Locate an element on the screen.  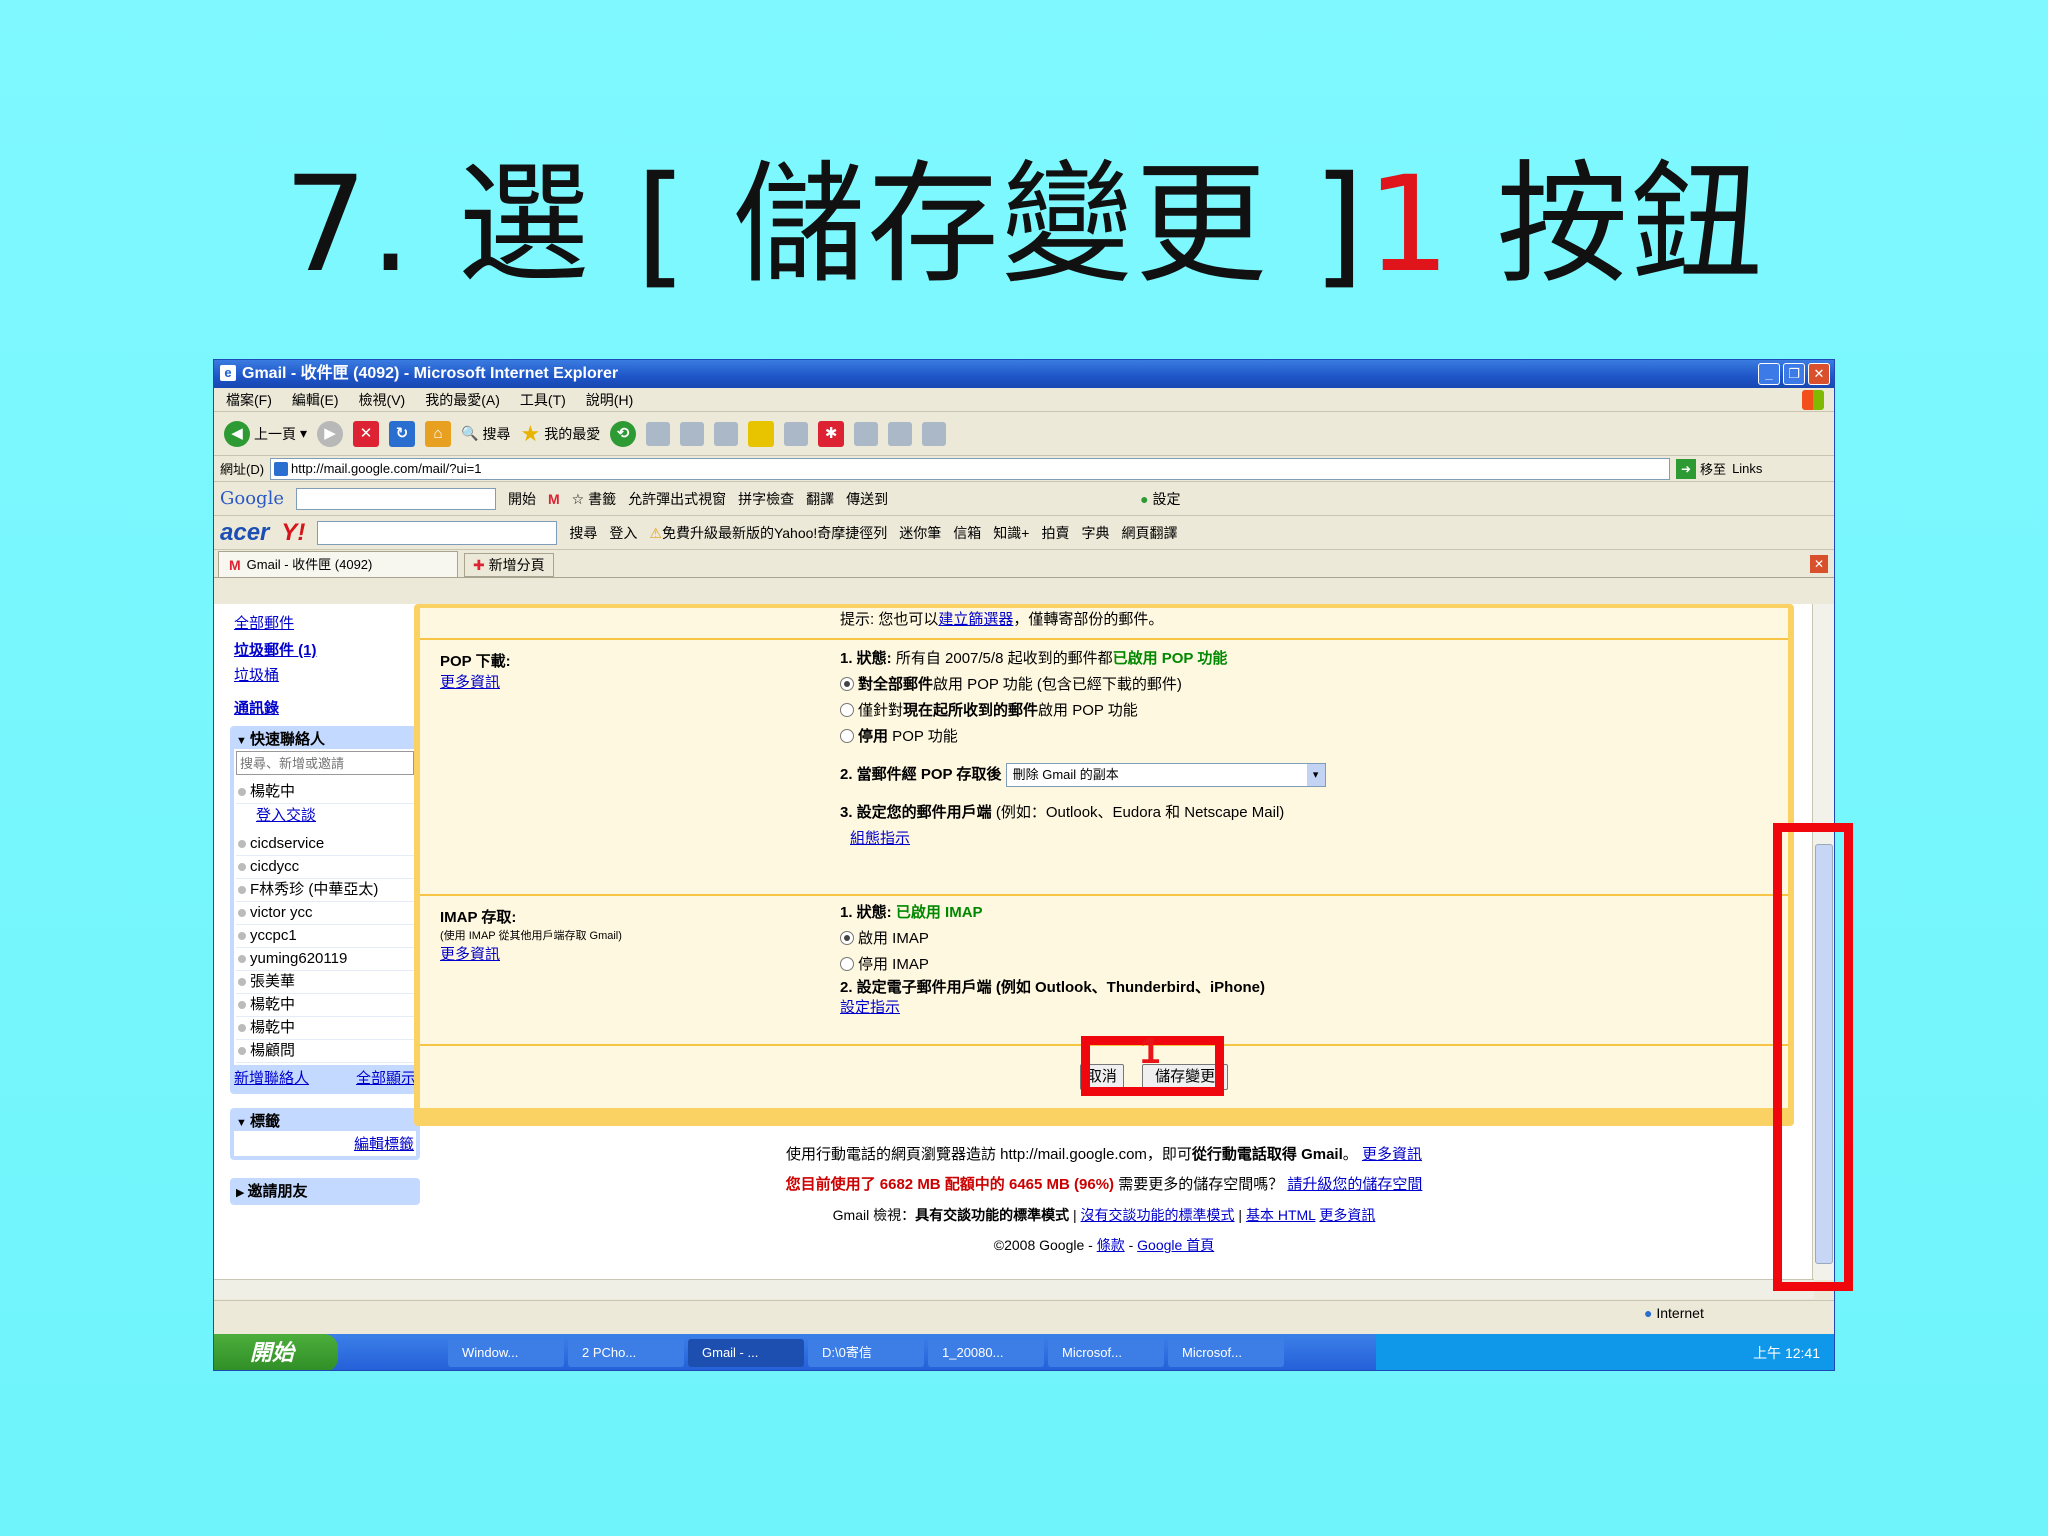
radio-imap-enable is located at coordinates (847, 938).